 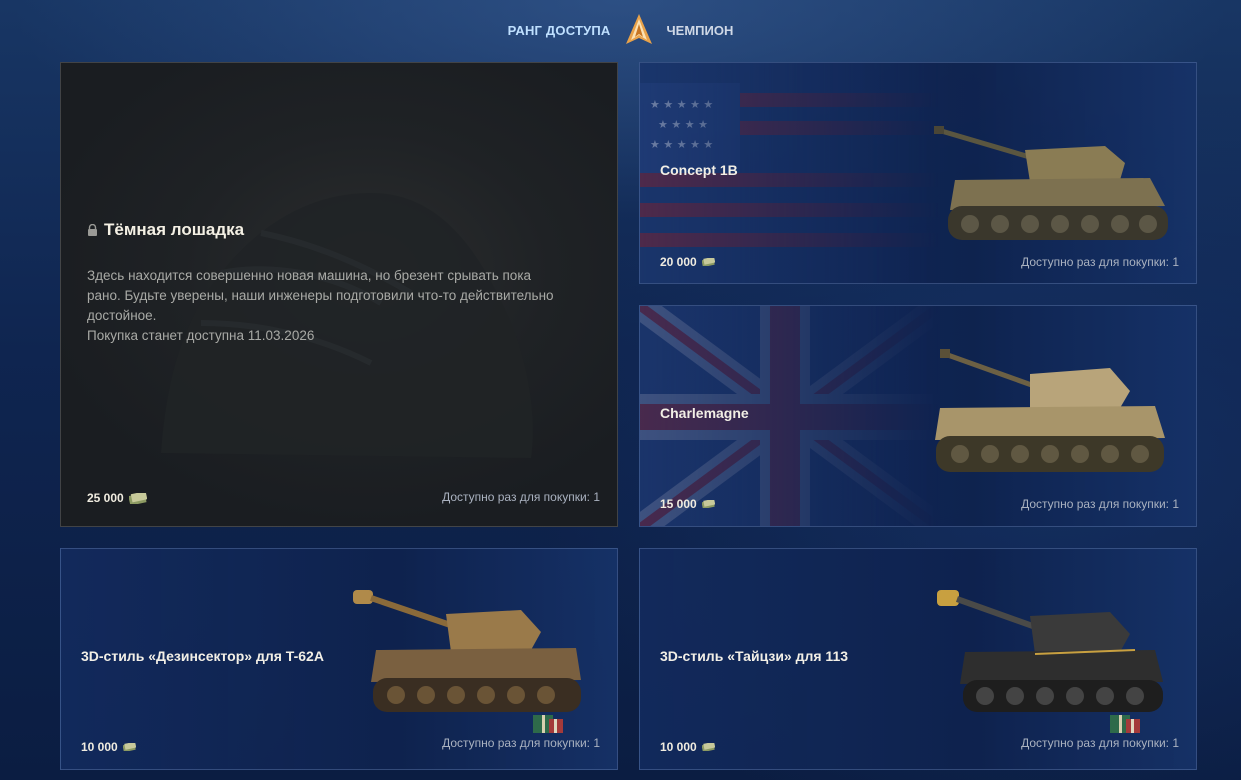 I want to click on price: 15 000, so click(x=687, y=504).